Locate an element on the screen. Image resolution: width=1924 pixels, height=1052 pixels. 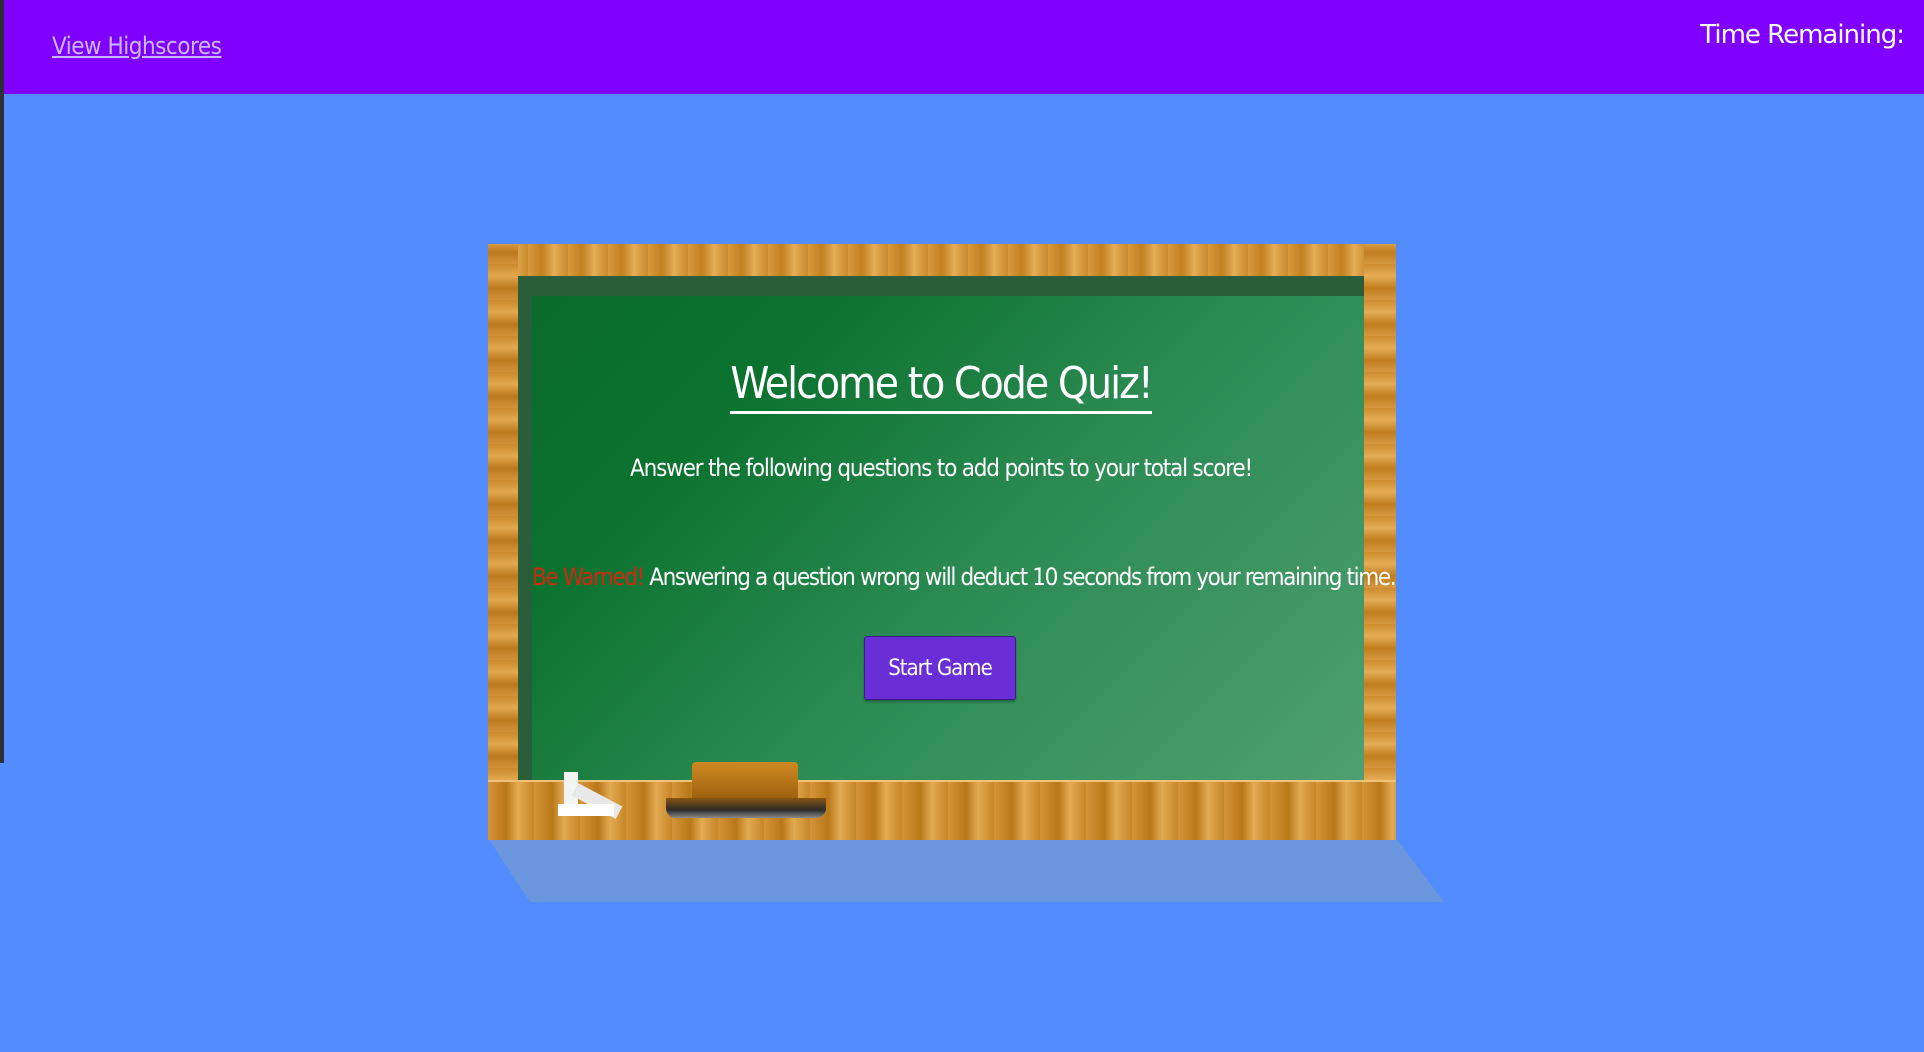
frame-left is located at coordinates (503, 542).